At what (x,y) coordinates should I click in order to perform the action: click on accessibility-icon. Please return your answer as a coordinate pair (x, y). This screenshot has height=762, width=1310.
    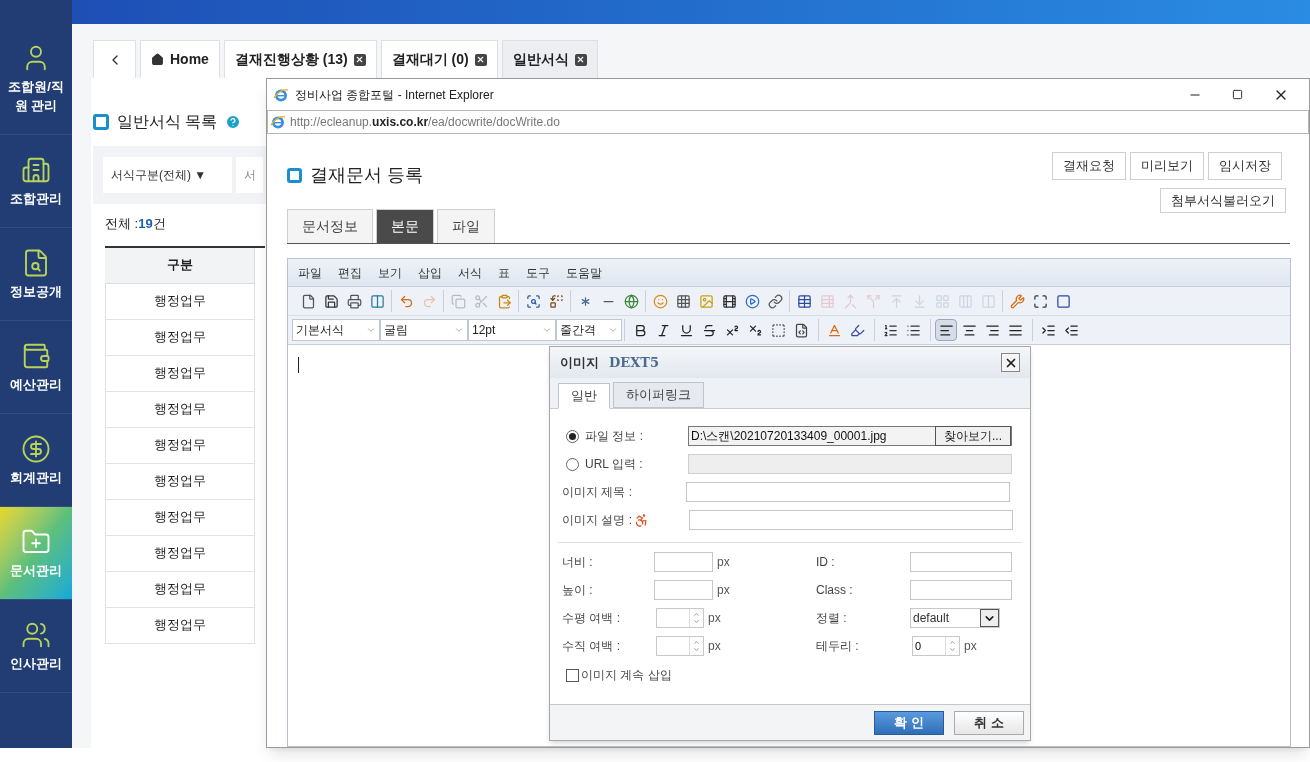
    Looking at the image, I should click on (641, 520).